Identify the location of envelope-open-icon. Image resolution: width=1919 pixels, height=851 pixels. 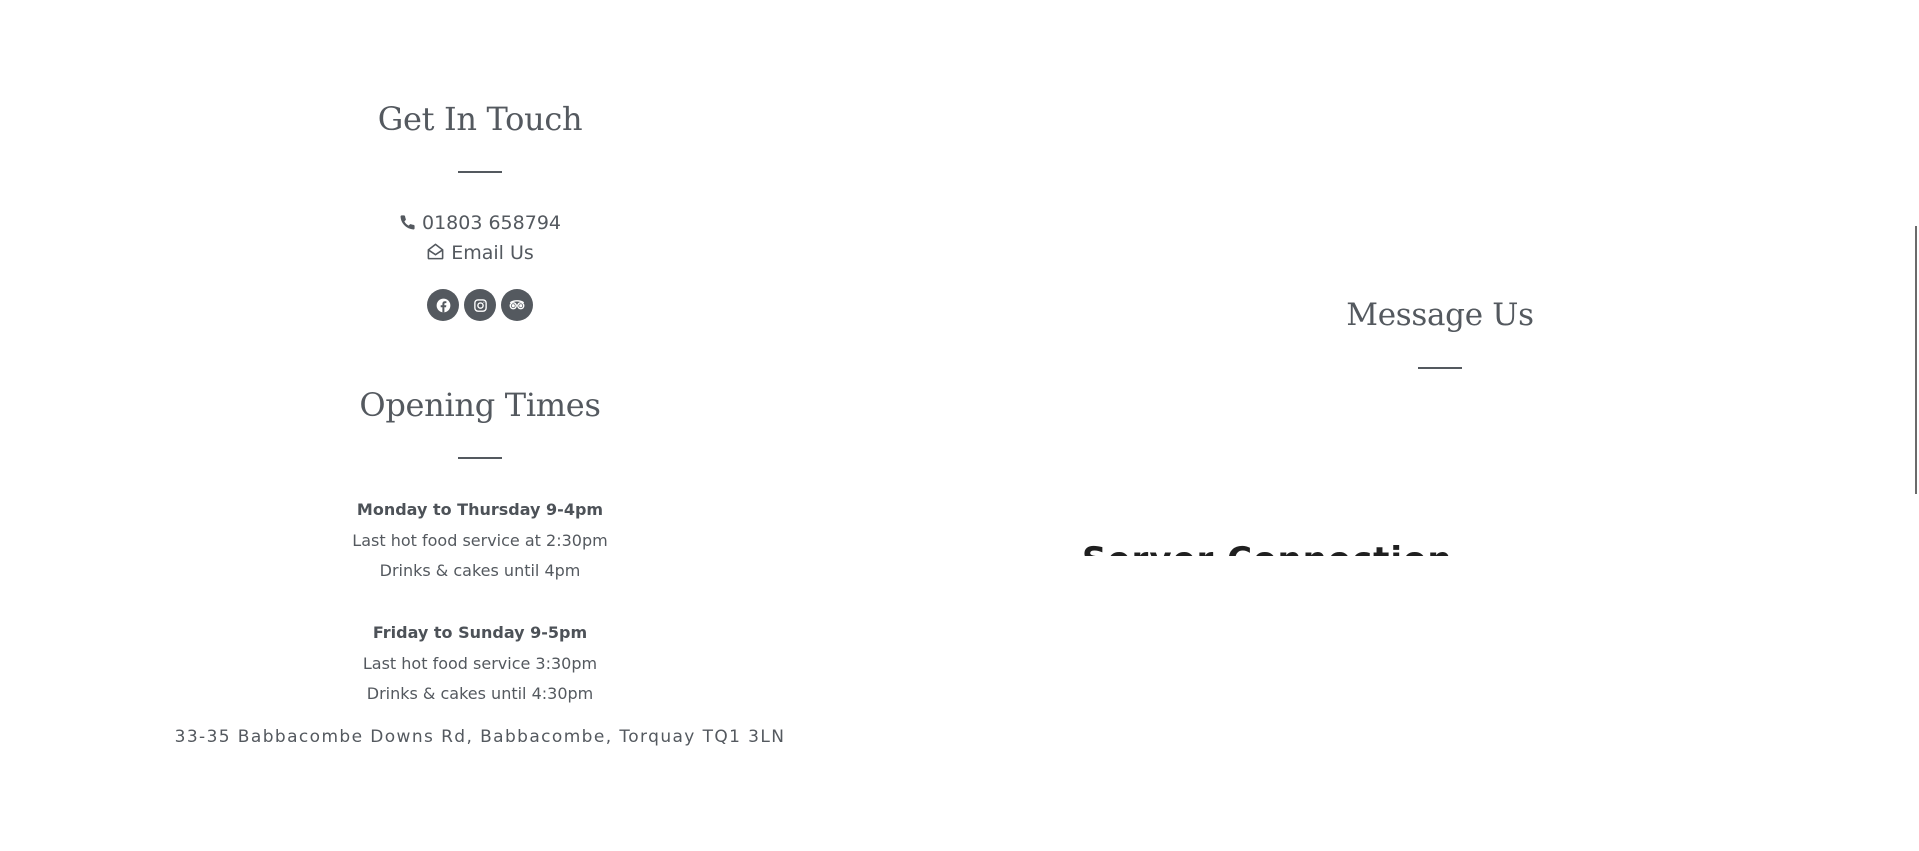
(435, 254).